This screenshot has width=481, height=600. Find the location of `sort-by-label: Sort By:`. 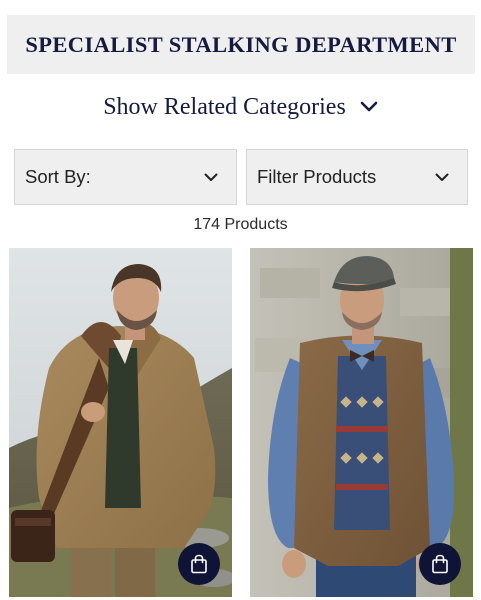

sort-by-label: Sort By: is located at coordinates (58, 176).